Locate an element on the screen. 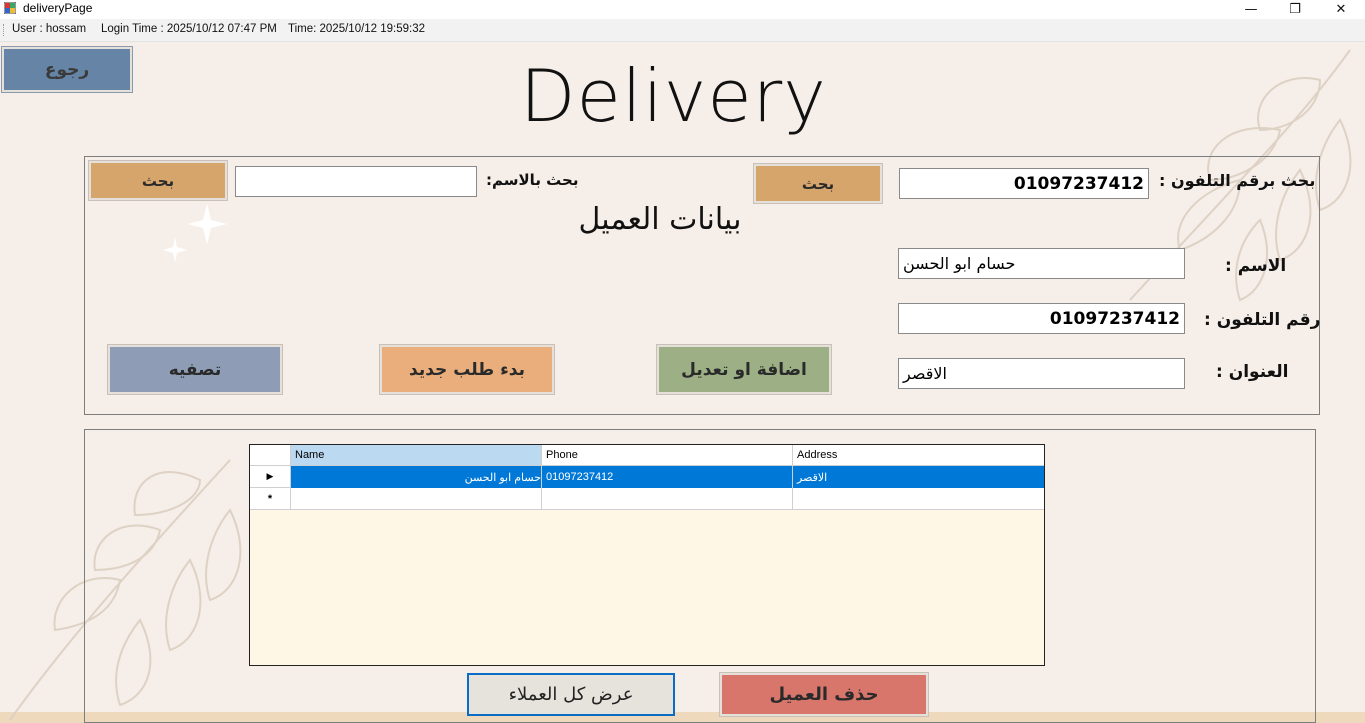 Image resolution: width=1365 pixels, height=723 pixels. cell-address: الاقصر is located at coordinates (918, 477).